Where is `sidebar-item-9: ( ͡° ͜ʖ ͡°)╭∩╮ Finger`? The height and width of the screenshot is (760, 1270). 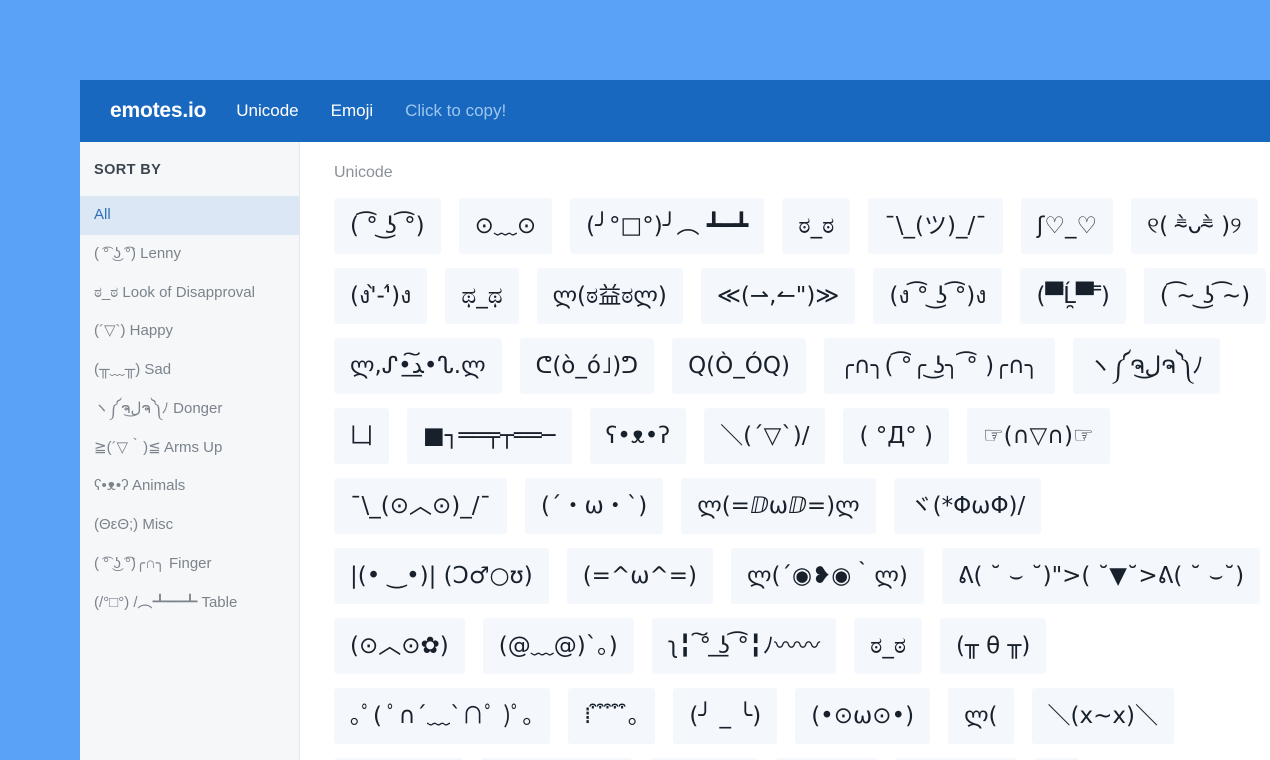
sidebar-item-9: ( ͡° ͜ʖ ͡°)╭∩╮ Finger is located at coordinates (189, 564).